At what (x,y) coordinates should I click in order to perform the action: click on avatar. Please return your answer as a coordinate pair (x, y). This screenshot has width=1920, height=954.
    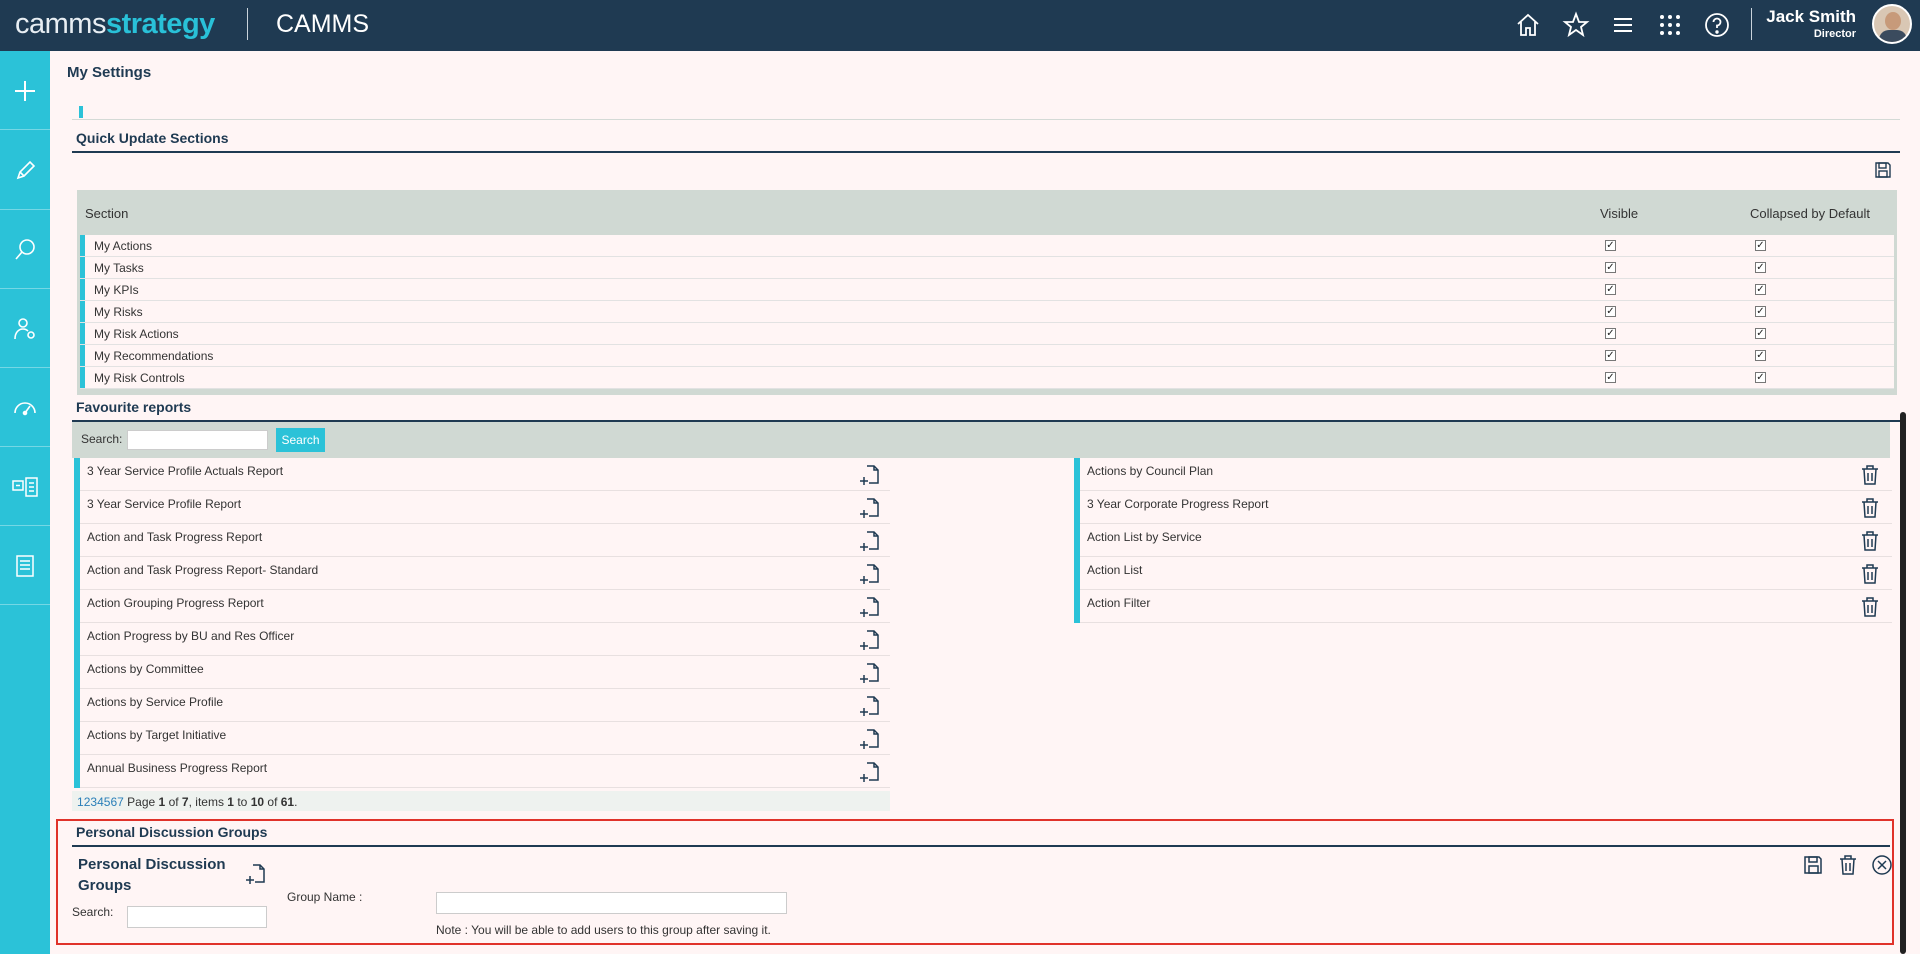
    Looking at the image, I should click on (1892, 24).